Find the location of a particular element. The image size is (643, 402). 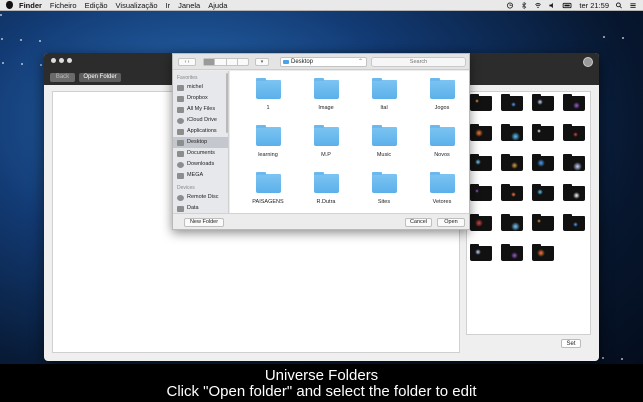

column-view-icon is located at coordinates (232, 62).